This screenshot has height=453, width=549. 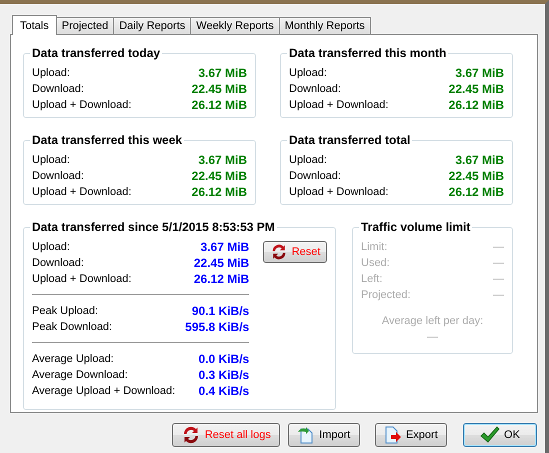 What do you see at coordinates (72, 327) in the screenshot?
I see `row-label: Peak Download:` at bounding box center [72, 327].